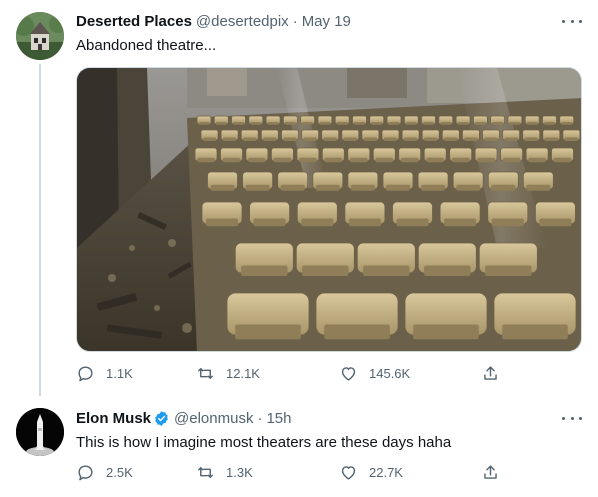  I want to click on author-name: Deserted Places, so click(134, 21).